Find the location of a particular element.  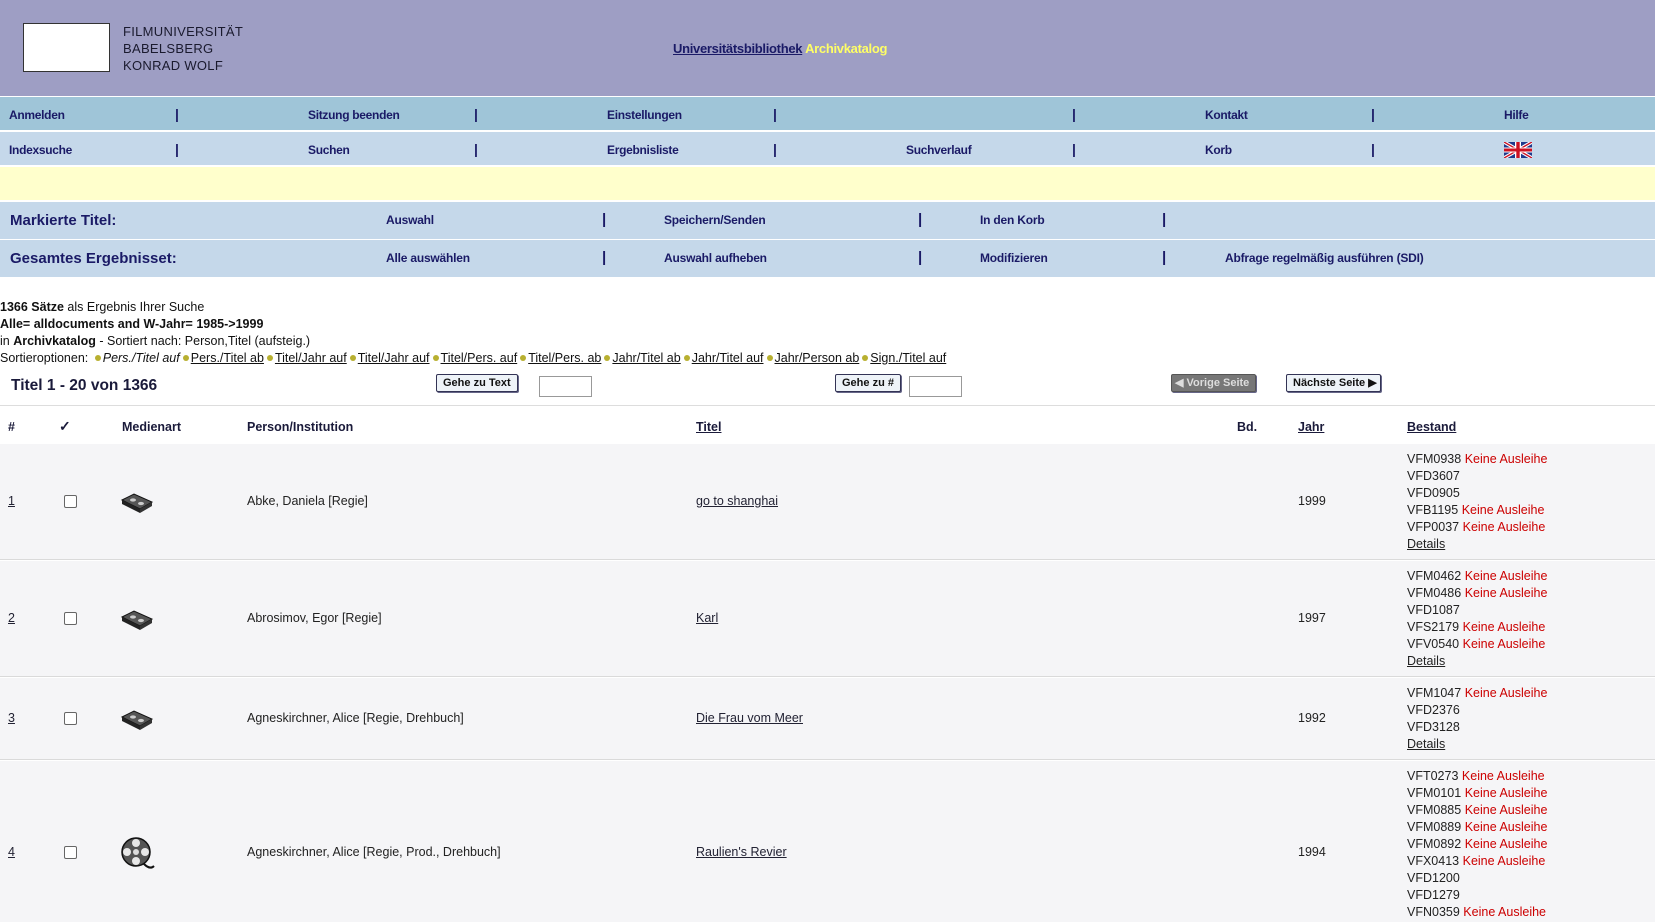

sort-option: Jahr/Titel ab is located at coordinates (646, 358).